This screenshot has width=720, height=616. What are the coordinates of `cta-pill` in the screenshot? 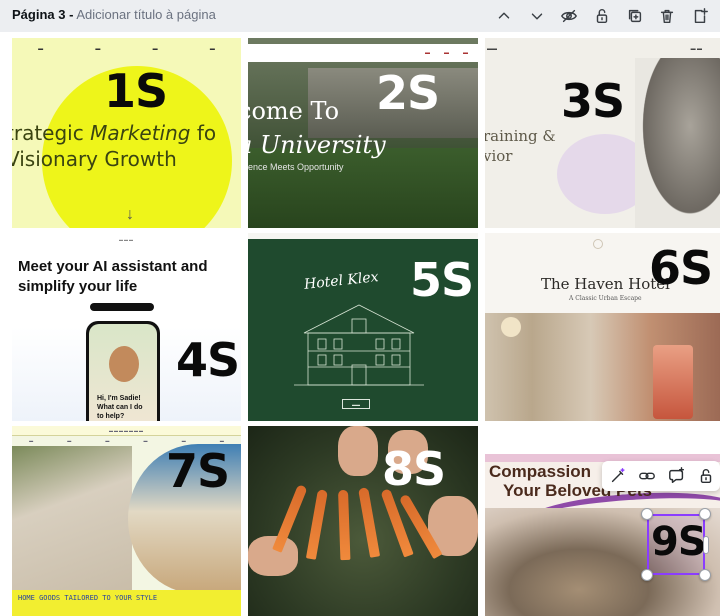 It's located at (122, 307).